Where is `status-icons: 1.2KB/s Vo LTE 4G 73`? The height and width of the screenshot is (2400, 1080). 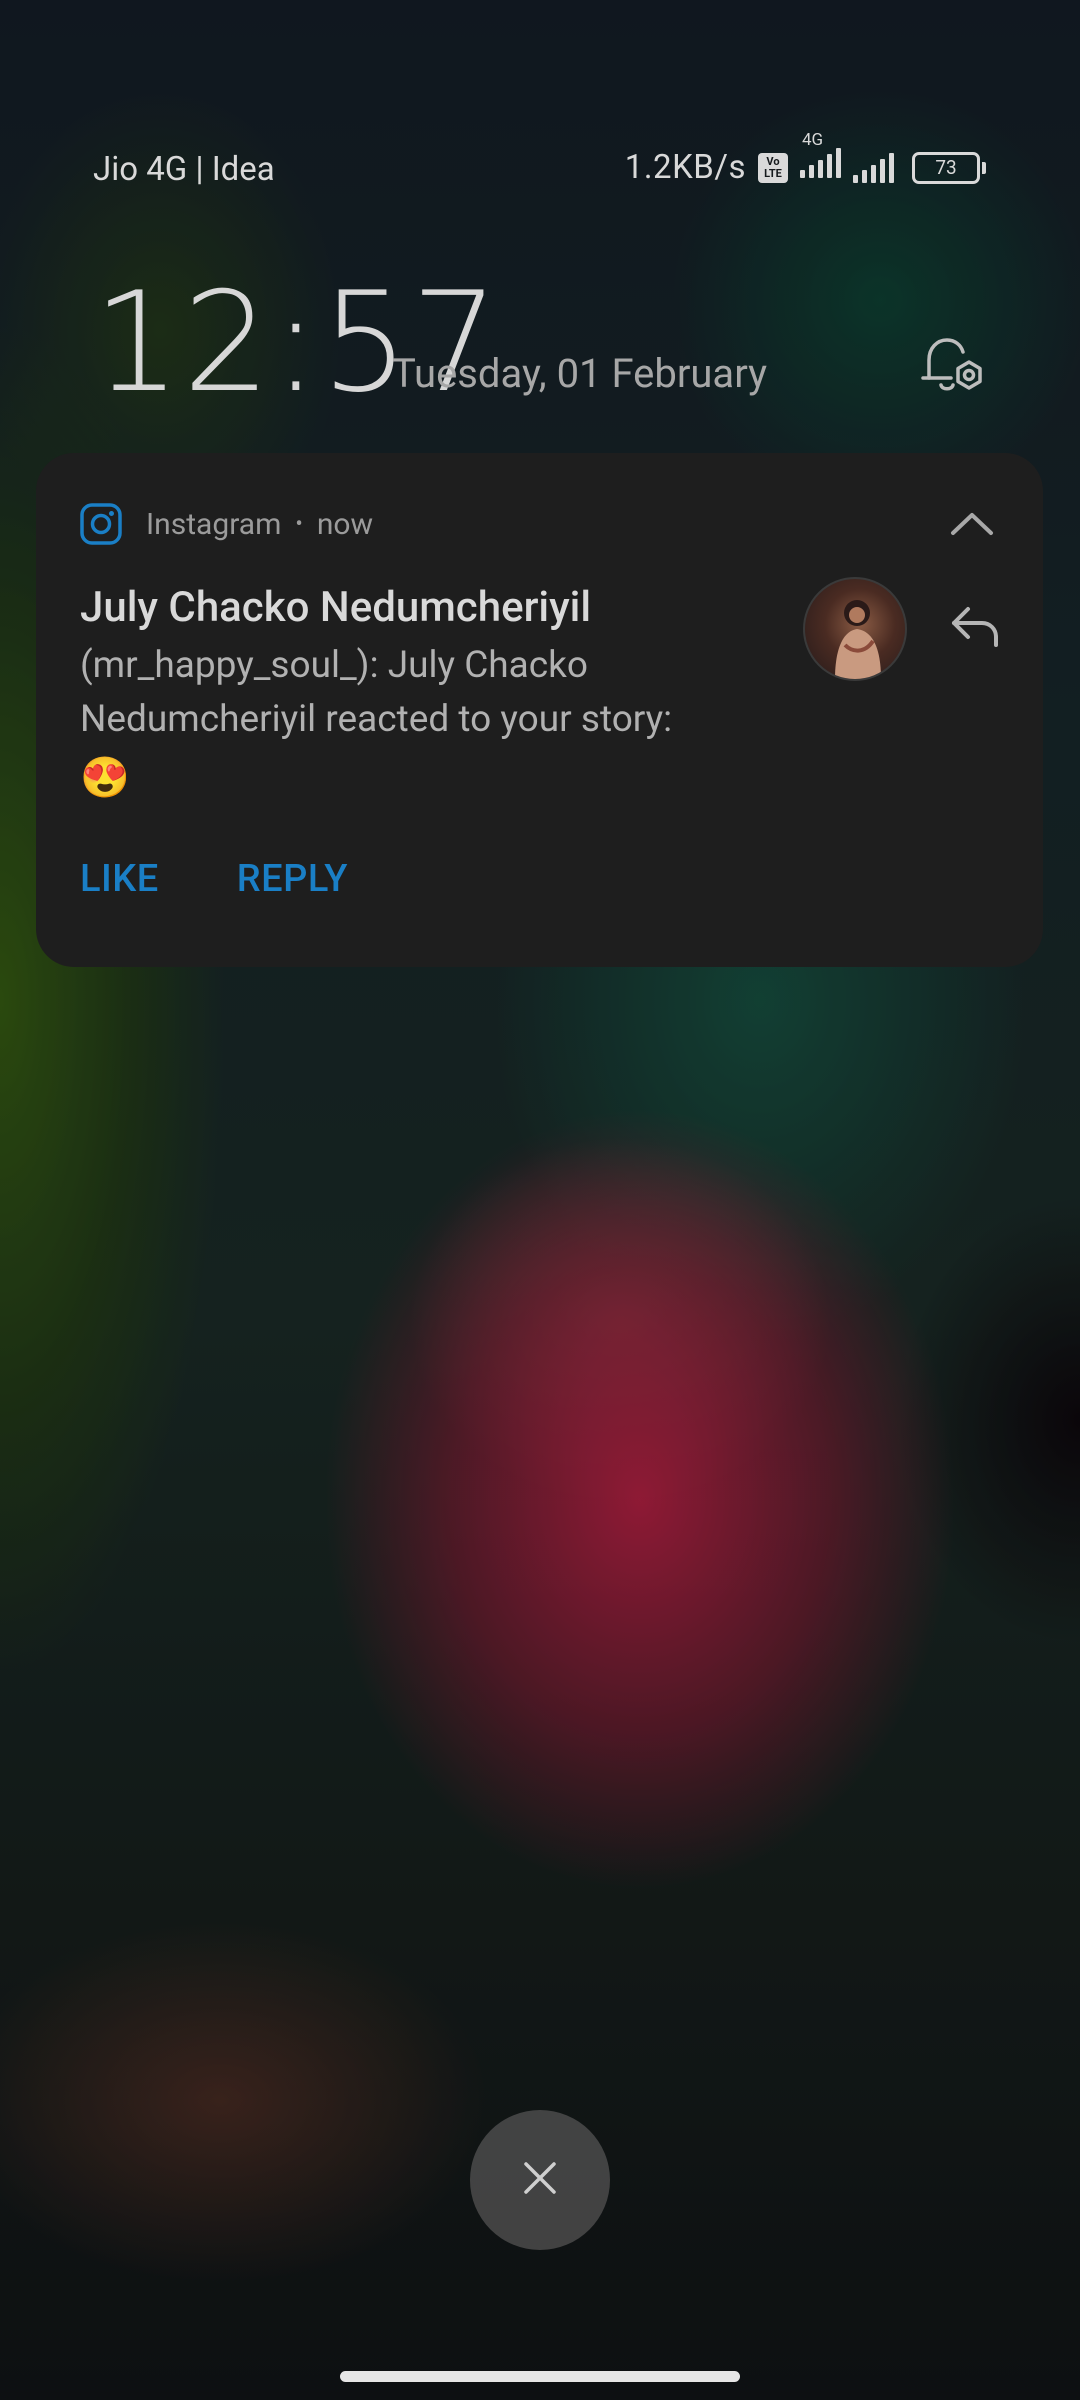
status-icons: 1.2KB/s Vo LTE 4G 73 is located at coordinates (805, 158).